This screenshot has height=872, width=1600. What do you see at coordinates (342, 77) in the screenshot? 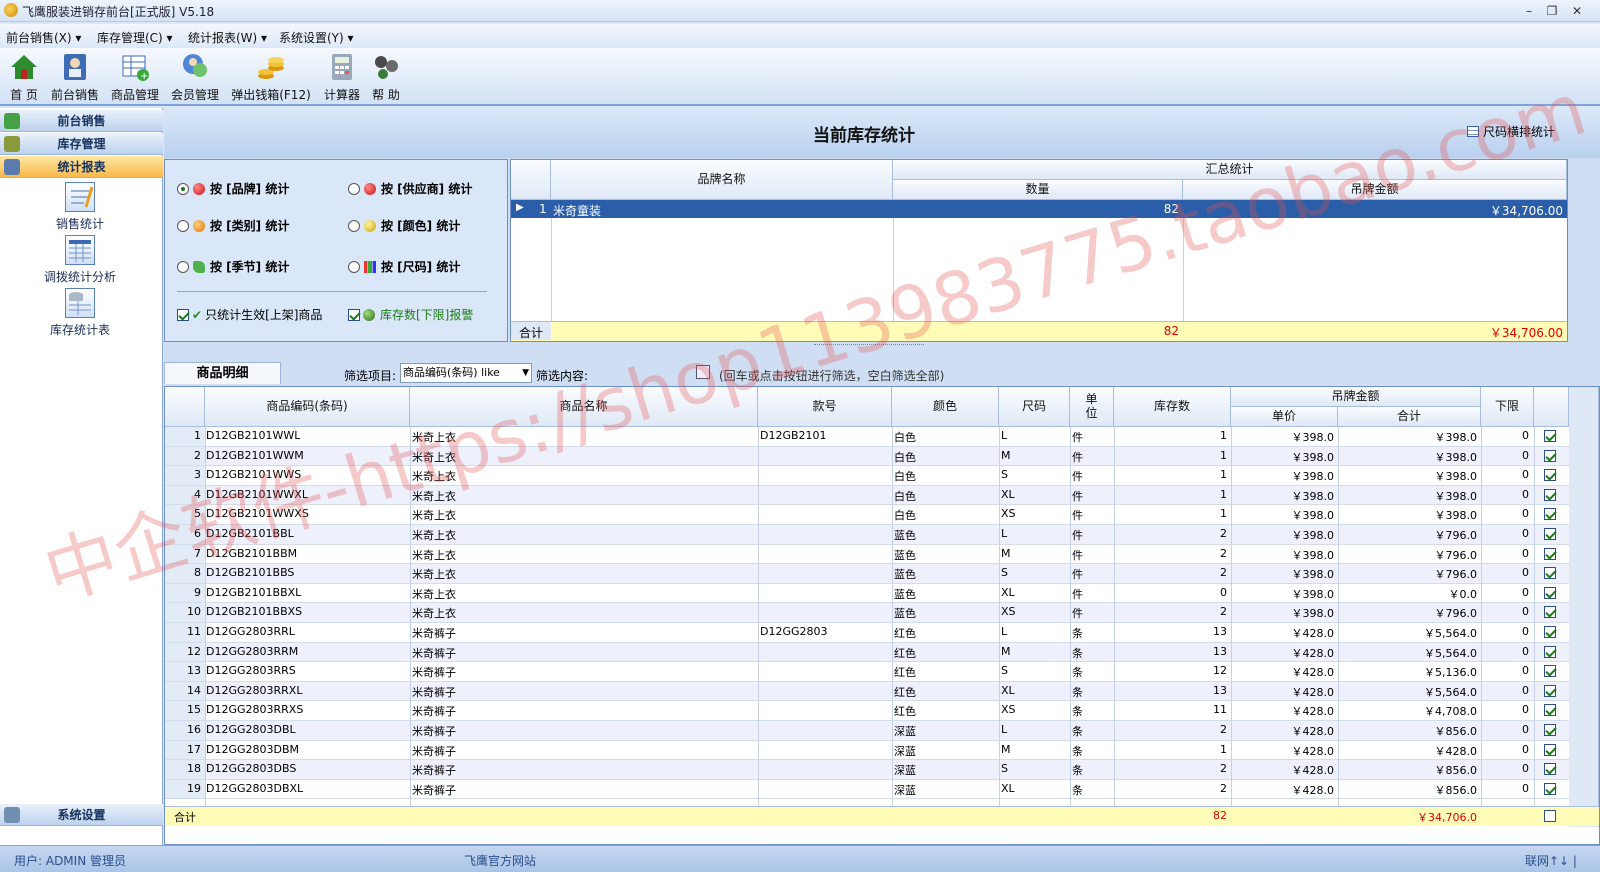
I see `calculator-button: 计算器` at bounding box center [342, 77].